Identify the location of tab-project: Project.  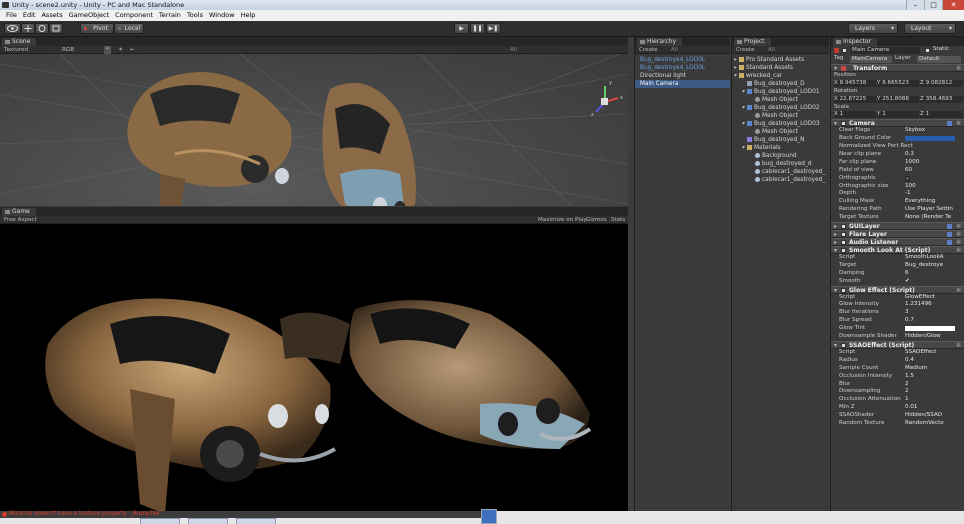
(752, 42).